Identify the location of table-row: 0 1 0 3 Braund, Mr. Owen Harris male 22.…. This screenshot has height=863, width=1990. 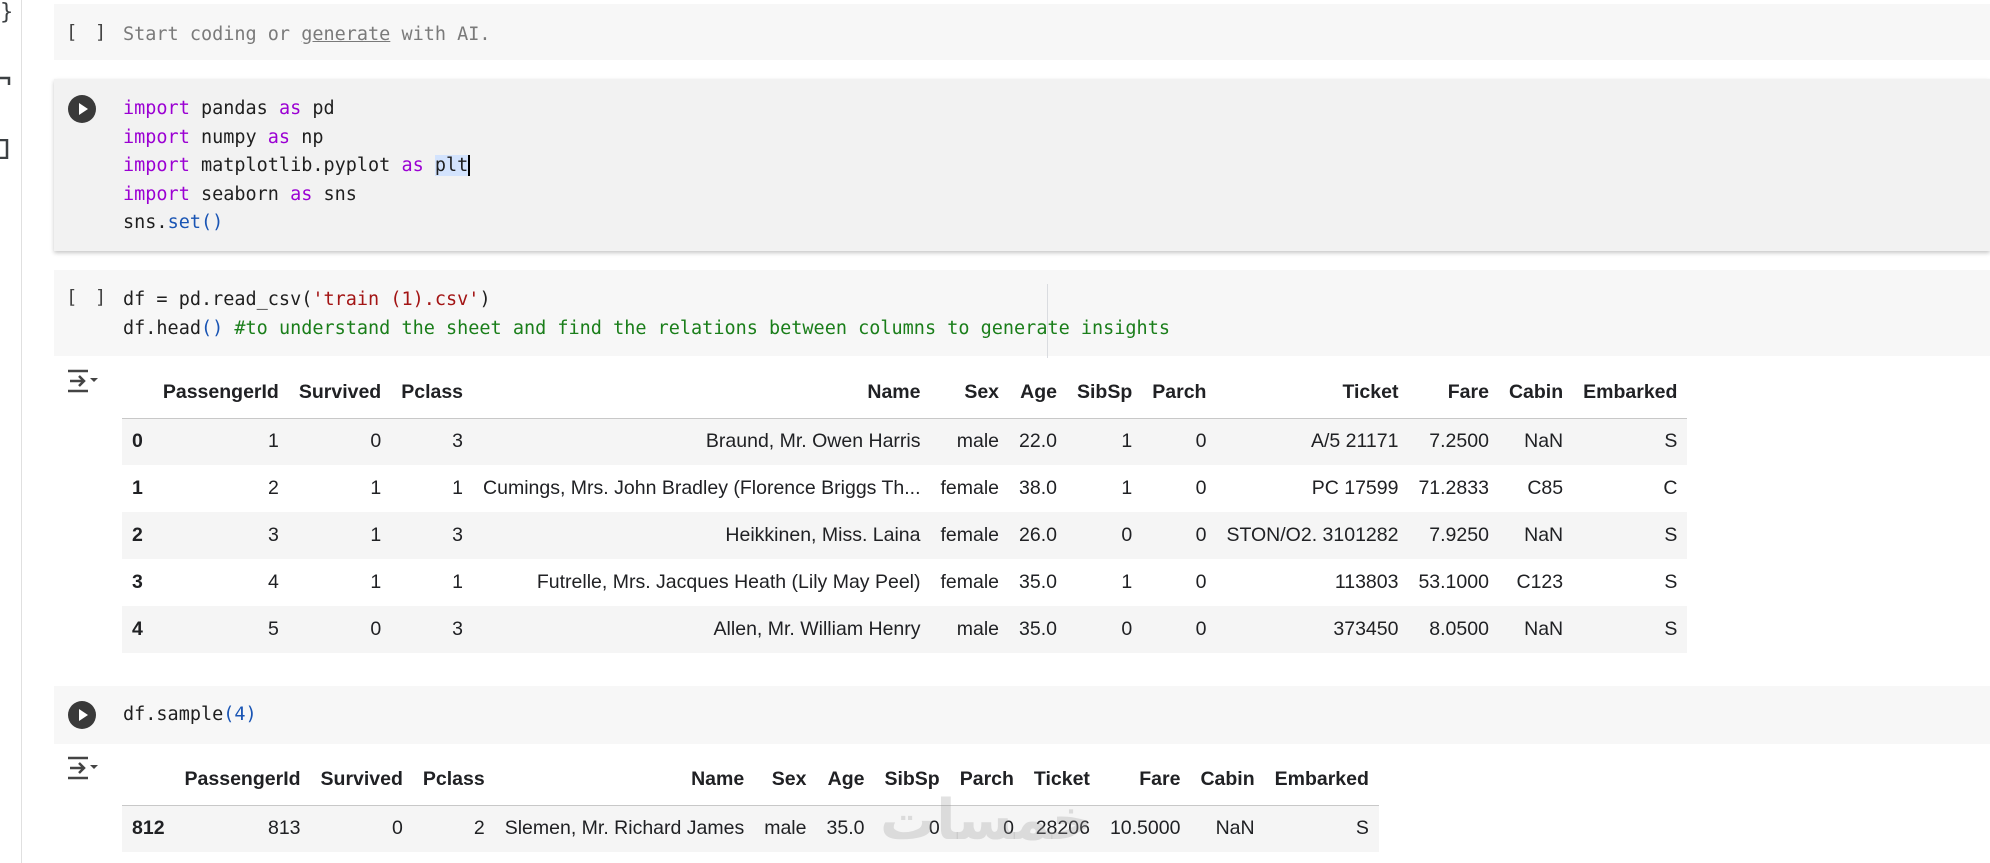
(905, 441).